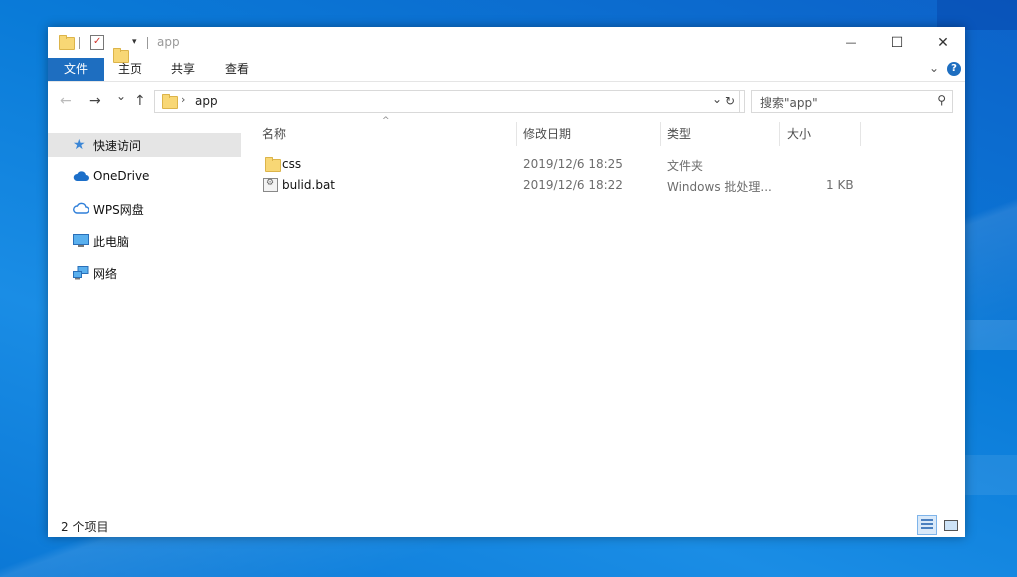  I want to click on file-modified: 2019/12/6 18:22, so click(573, 185).